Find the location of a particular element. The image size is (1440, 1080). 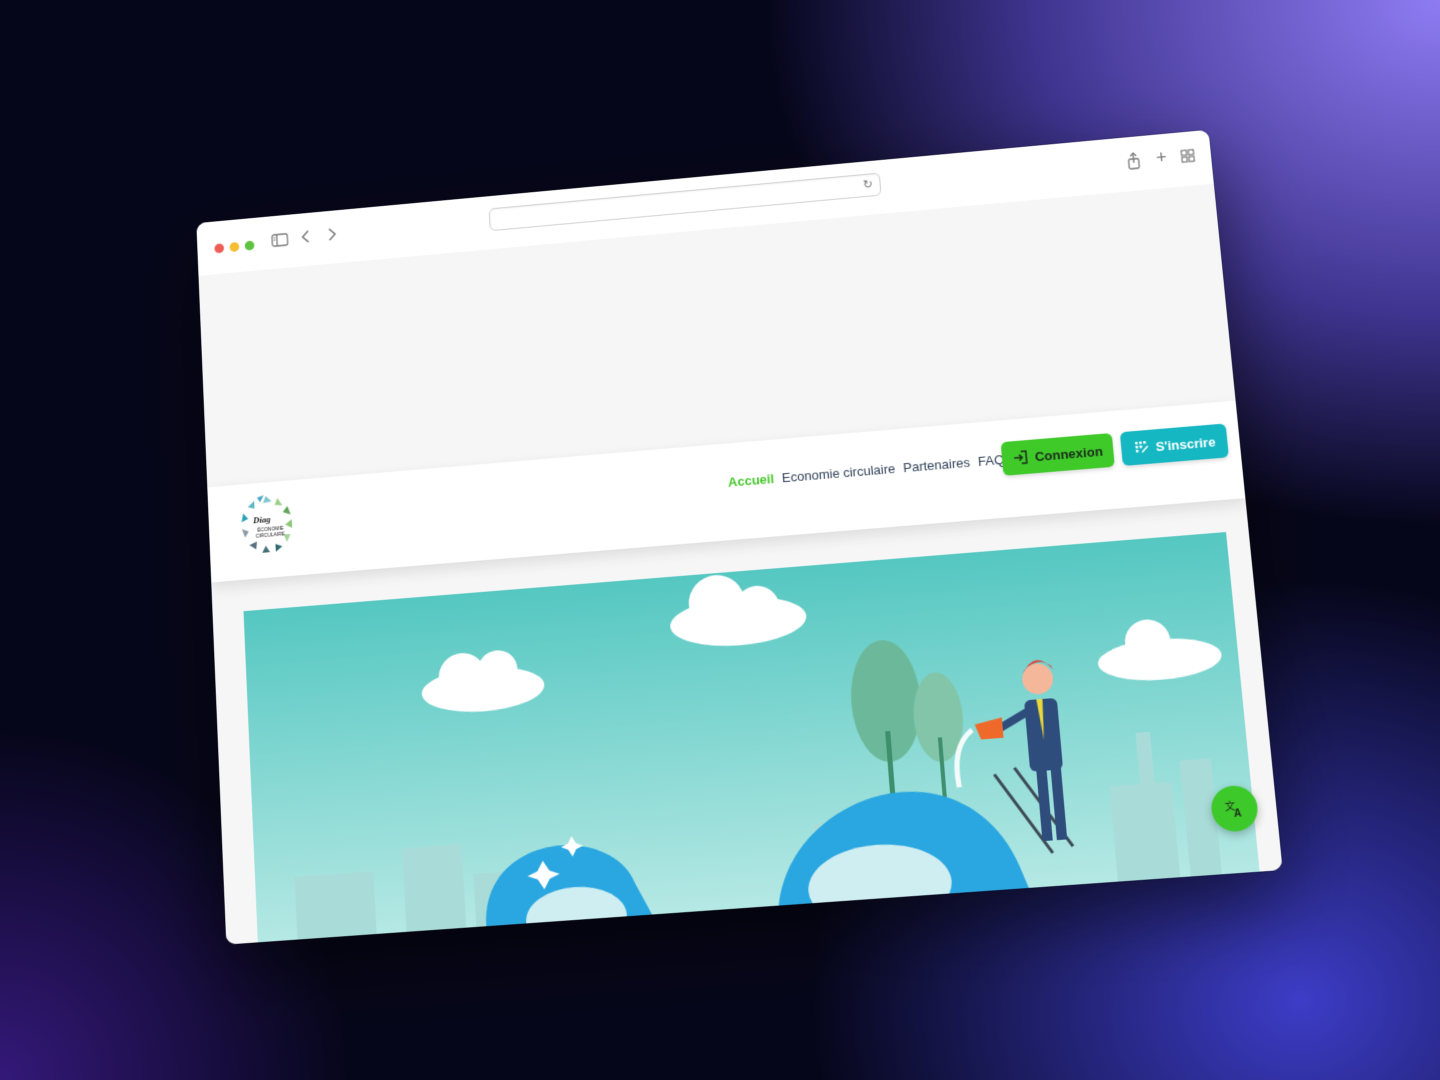

chevron-right-icon is located at coordinates (332, 236).